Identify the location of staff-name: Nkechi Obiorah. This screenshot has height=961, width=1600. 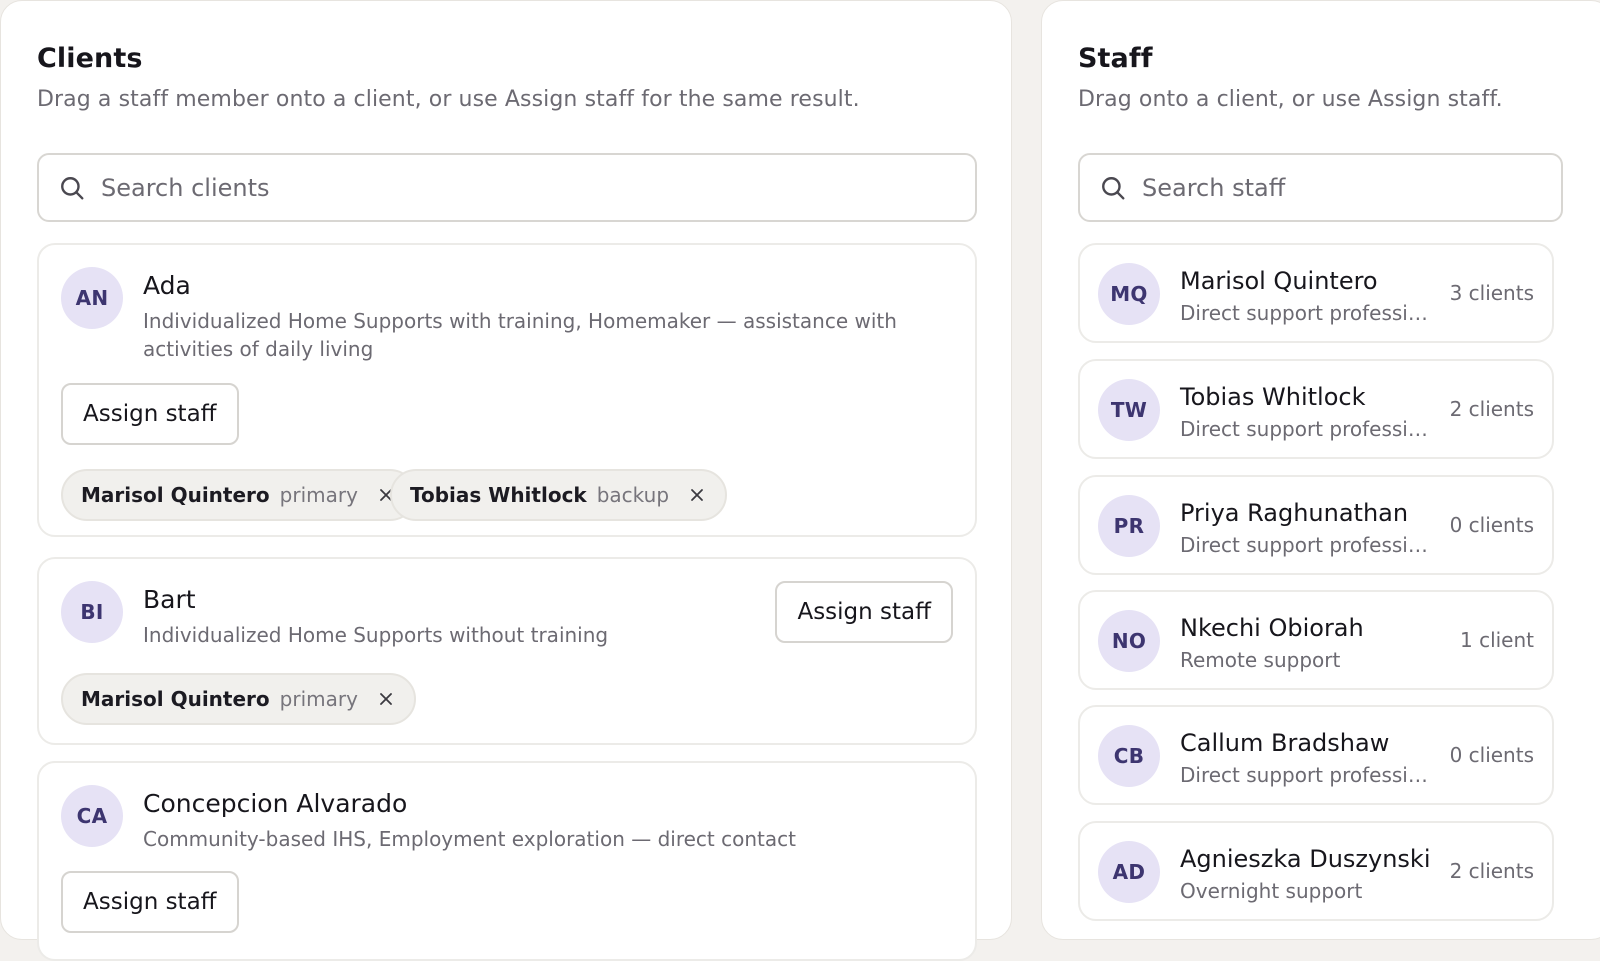
(1272, 628).